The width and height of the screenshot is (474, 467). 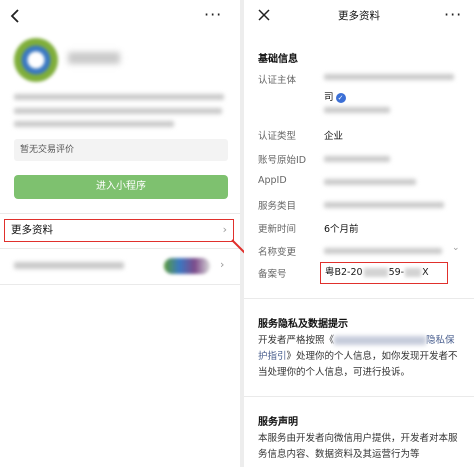 I want to click on field-label-original-id: 账号原始ID, so click(x=282, y=160).